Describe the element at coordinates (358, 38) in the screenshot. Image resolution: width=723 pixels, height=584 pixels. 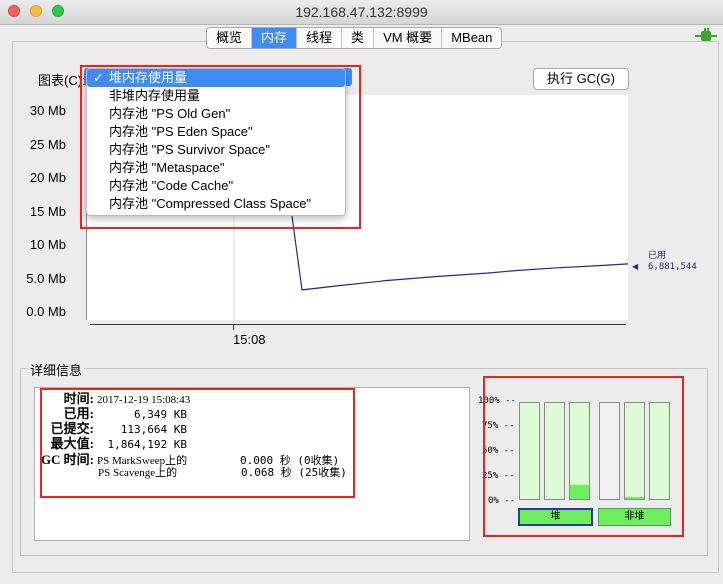
I see `tab-classes: 类` at that location.